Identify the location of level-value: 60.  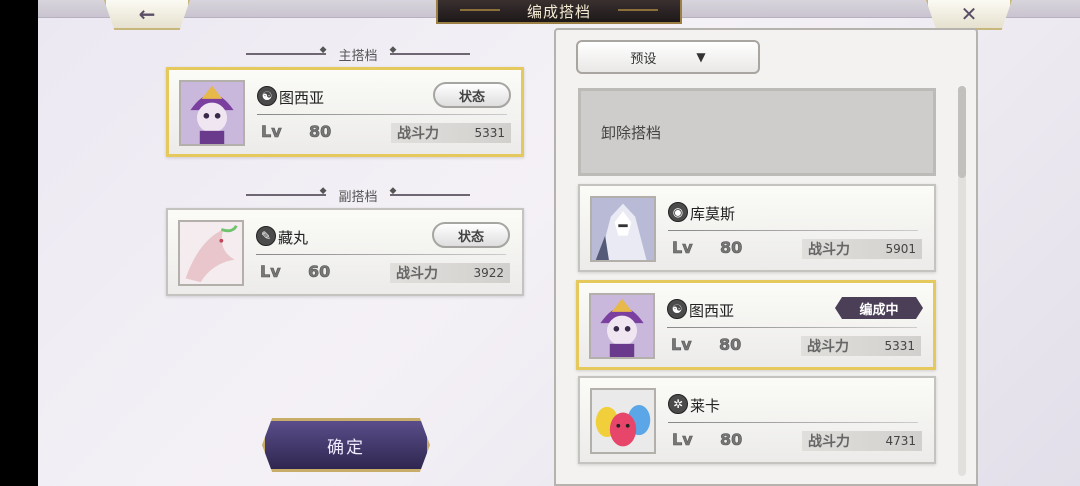
(319, 272).